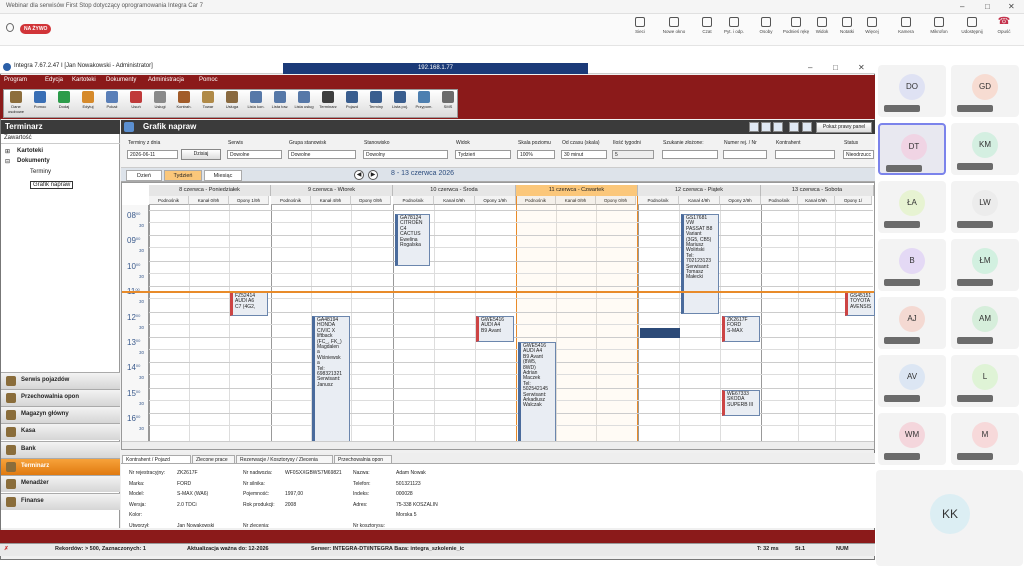 The height and width of the screenshot is (576, 1024). Describe the element at coordinates (435, 68) in the screenshot. I see `remote-session-bar: 192.168.1.77` at that location.